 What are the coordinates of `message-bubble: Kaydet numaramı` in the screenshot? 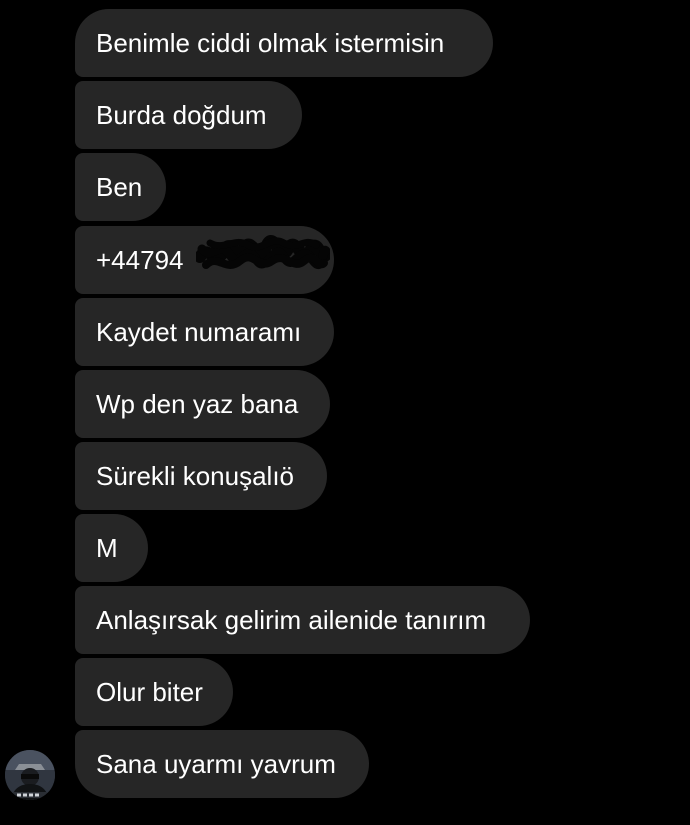 It's located at (204, 332).